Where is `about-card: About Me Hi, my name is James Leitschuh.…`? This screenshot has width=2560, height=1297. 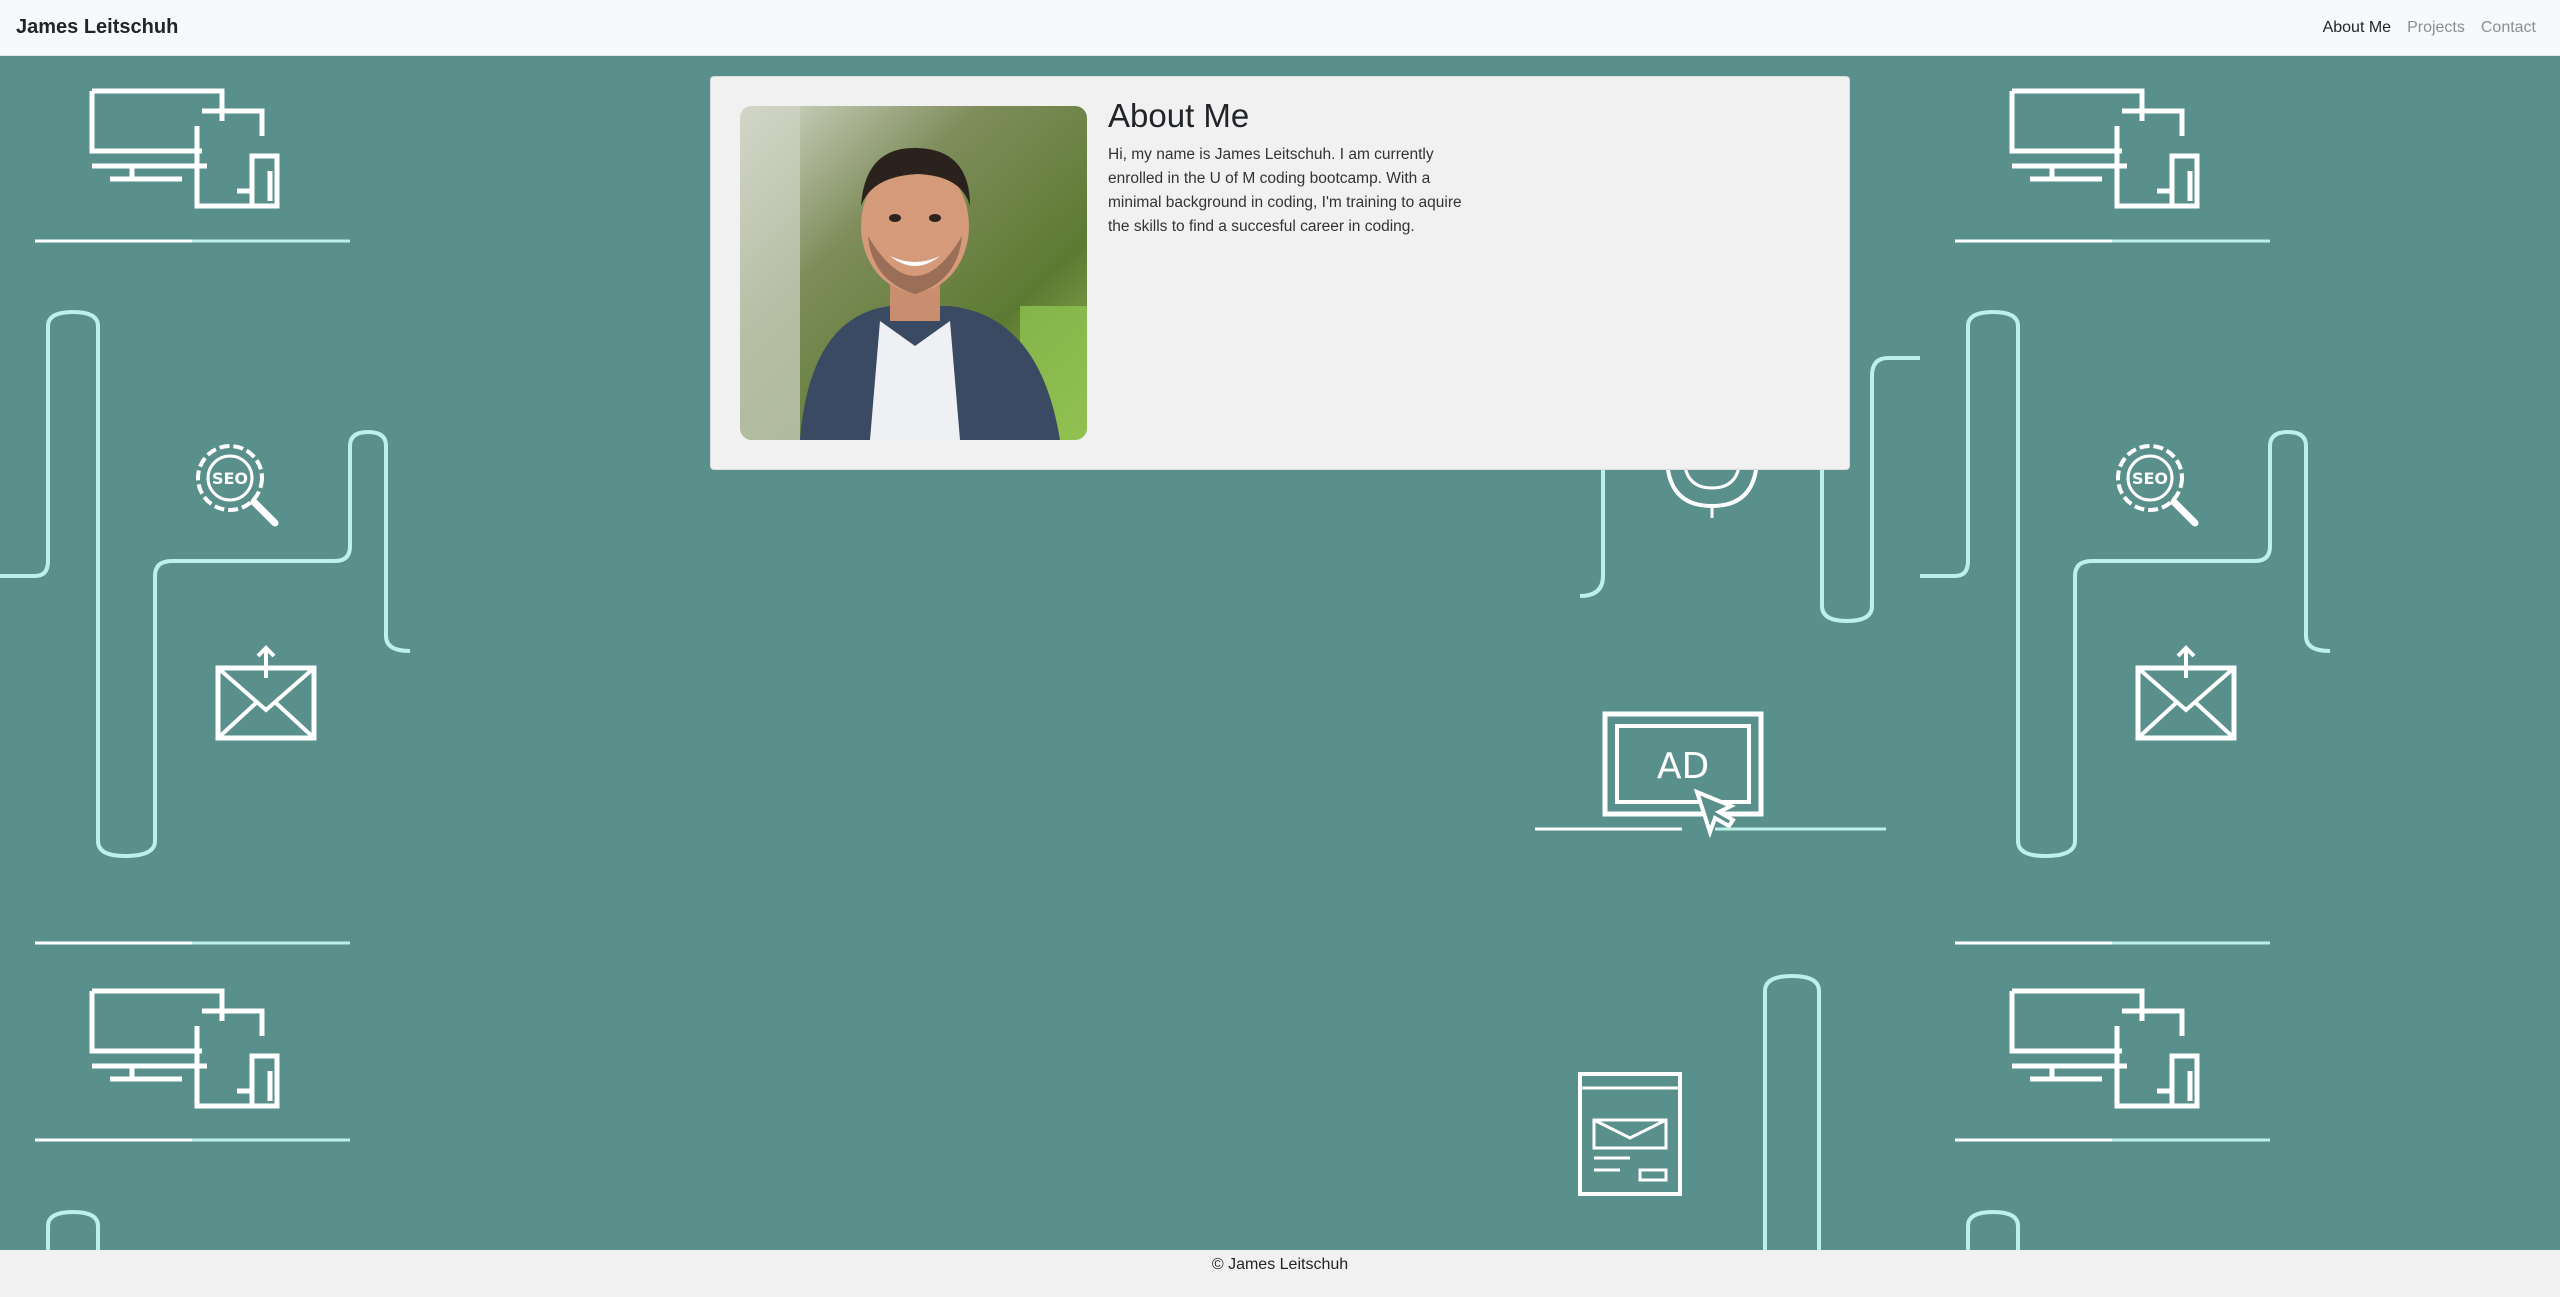 about-card: About Me Hi, my name is James Leitschuh.… is located at coordinates (1280, 273).